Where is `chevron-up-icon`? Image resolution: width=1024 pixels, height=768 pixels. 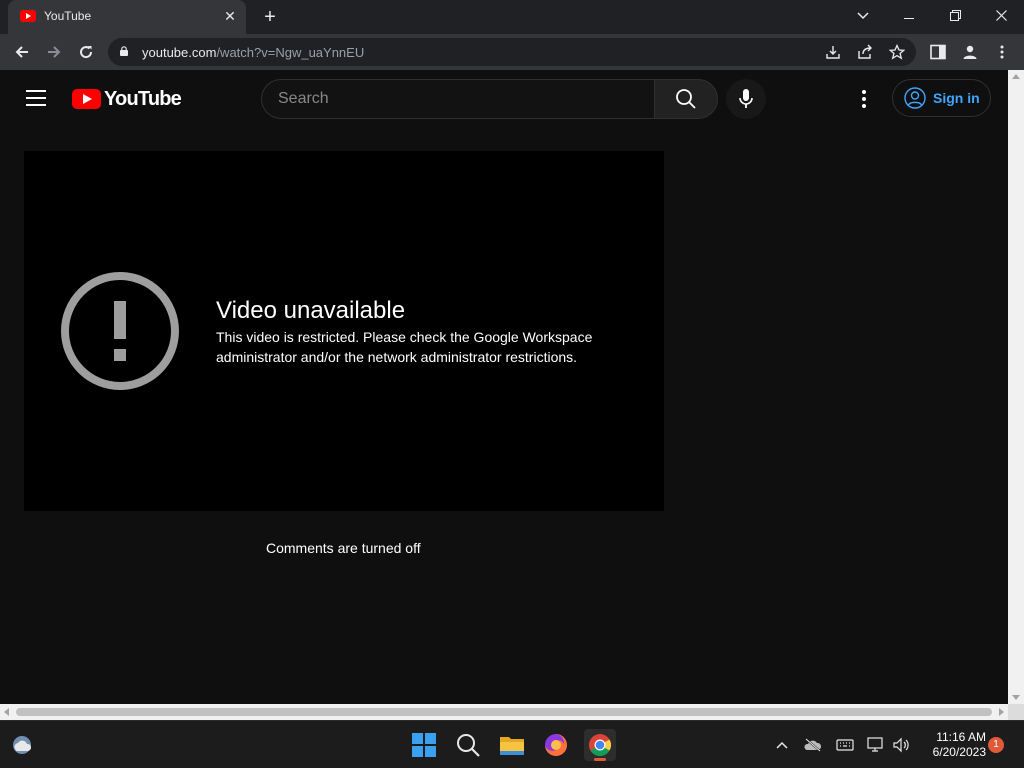
chevron-up-icon is located at coordinates (782, 745).